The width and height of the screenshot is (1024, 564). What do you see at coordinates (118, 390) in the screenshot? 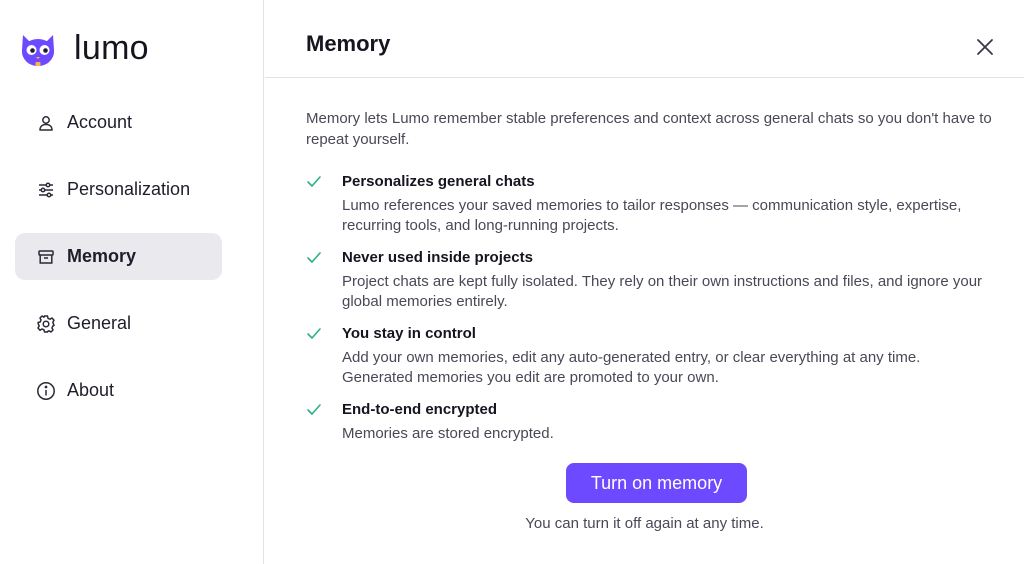
I see `sidebar-item-about: About` at bounding box center [118, 390].